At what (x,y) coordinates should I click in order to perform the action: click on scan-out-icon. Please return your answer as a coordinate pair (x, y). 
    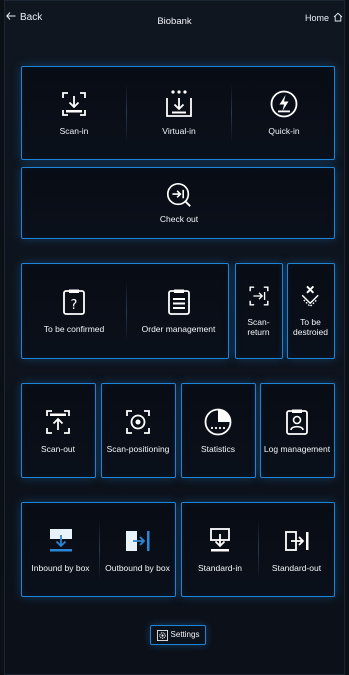
    Looking at the image, I should click on (58, 421).